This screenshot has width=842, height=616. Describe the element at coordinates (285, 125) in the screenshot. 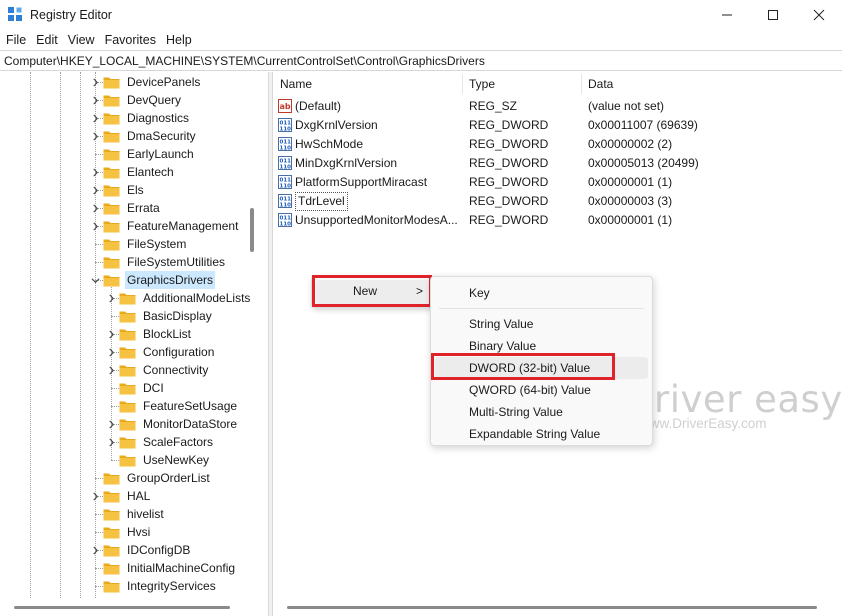

I see `binary-value-icon: 110011` at that location.